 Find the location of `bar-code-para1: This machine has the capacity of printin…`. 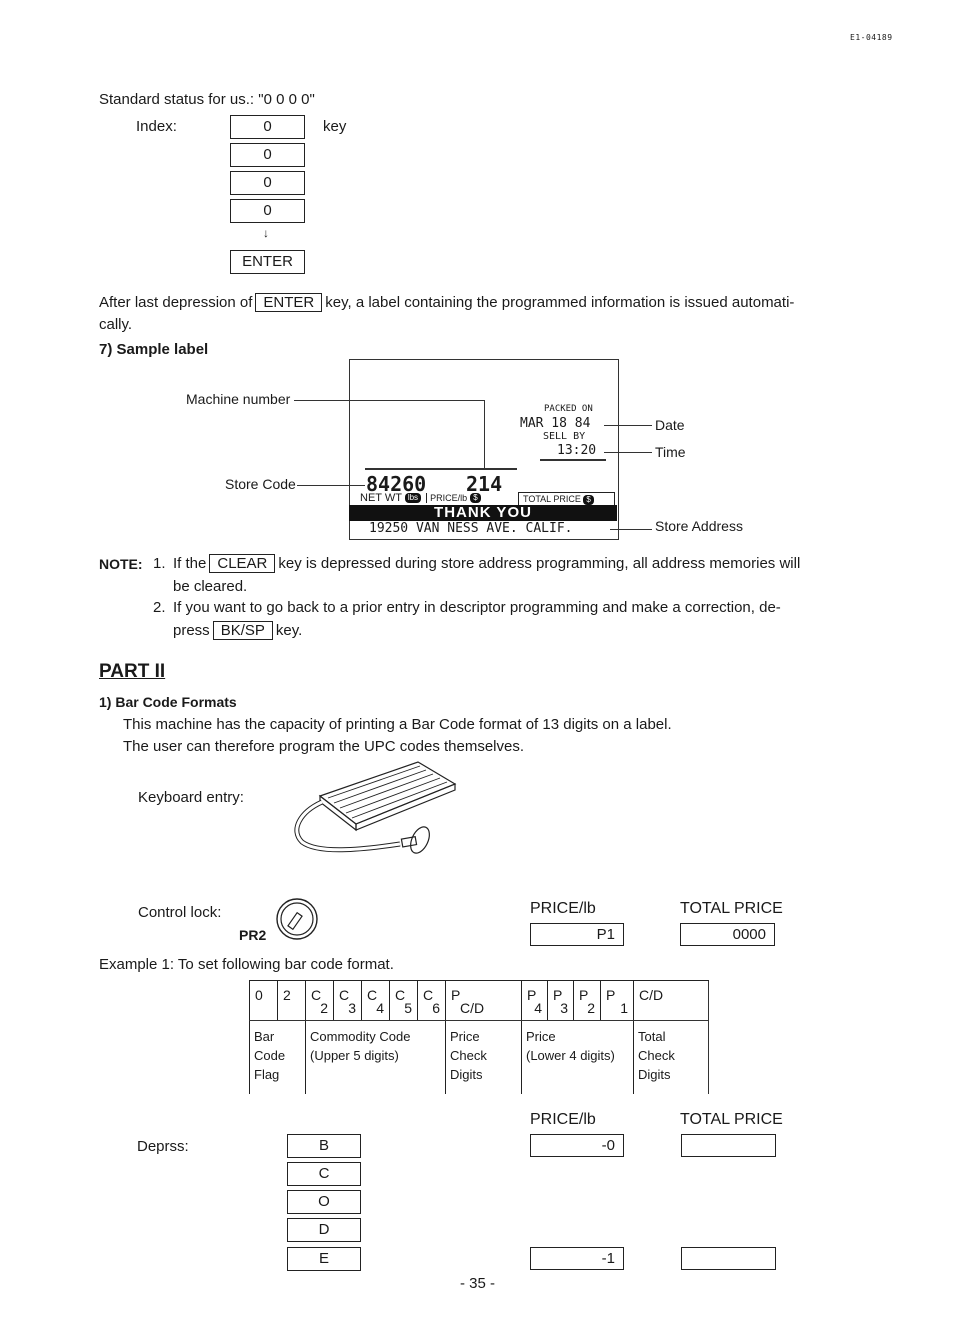

bar-code-para1: This machine has the capacity of printin… is located at coordinates (397, 724).